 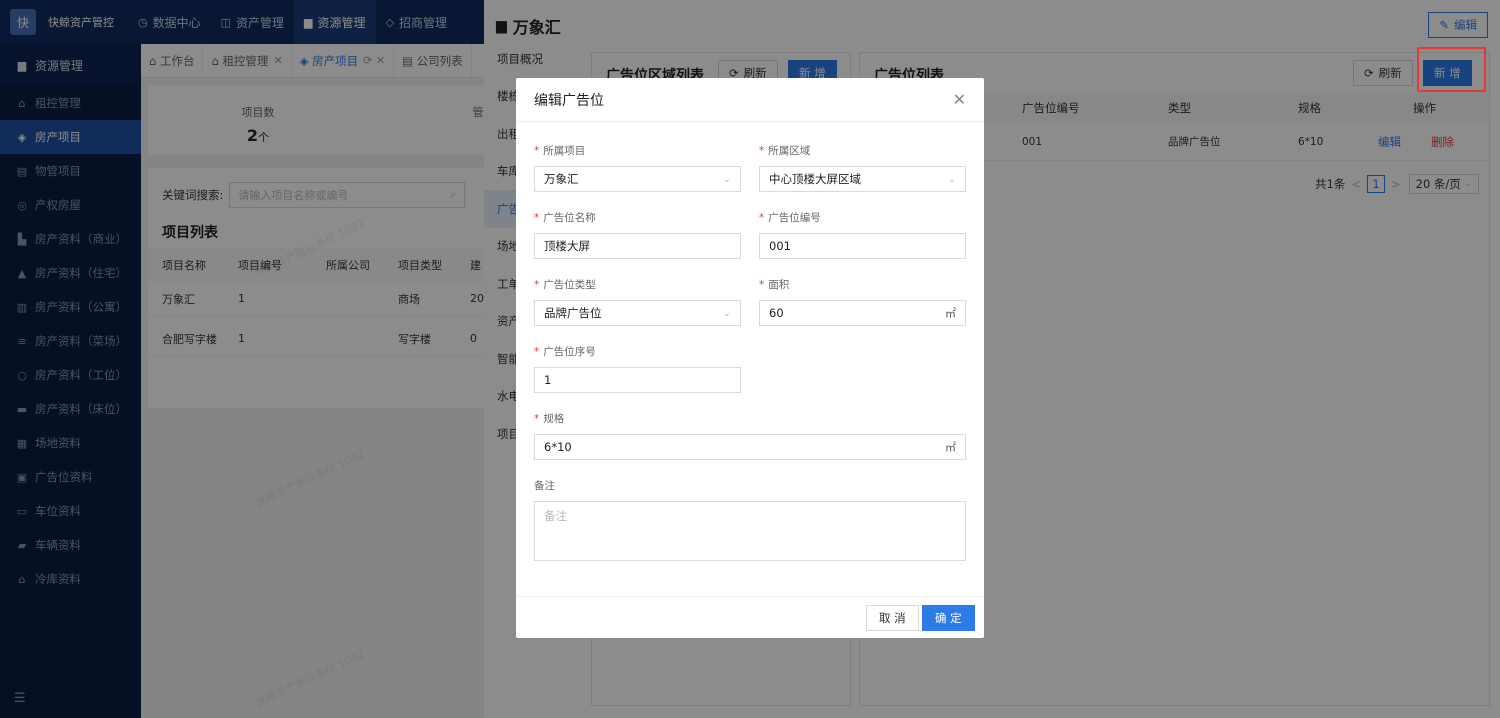 I want to click on field-project: * 所属项目 万象汇 ⌄, so click(x=637, y=167).